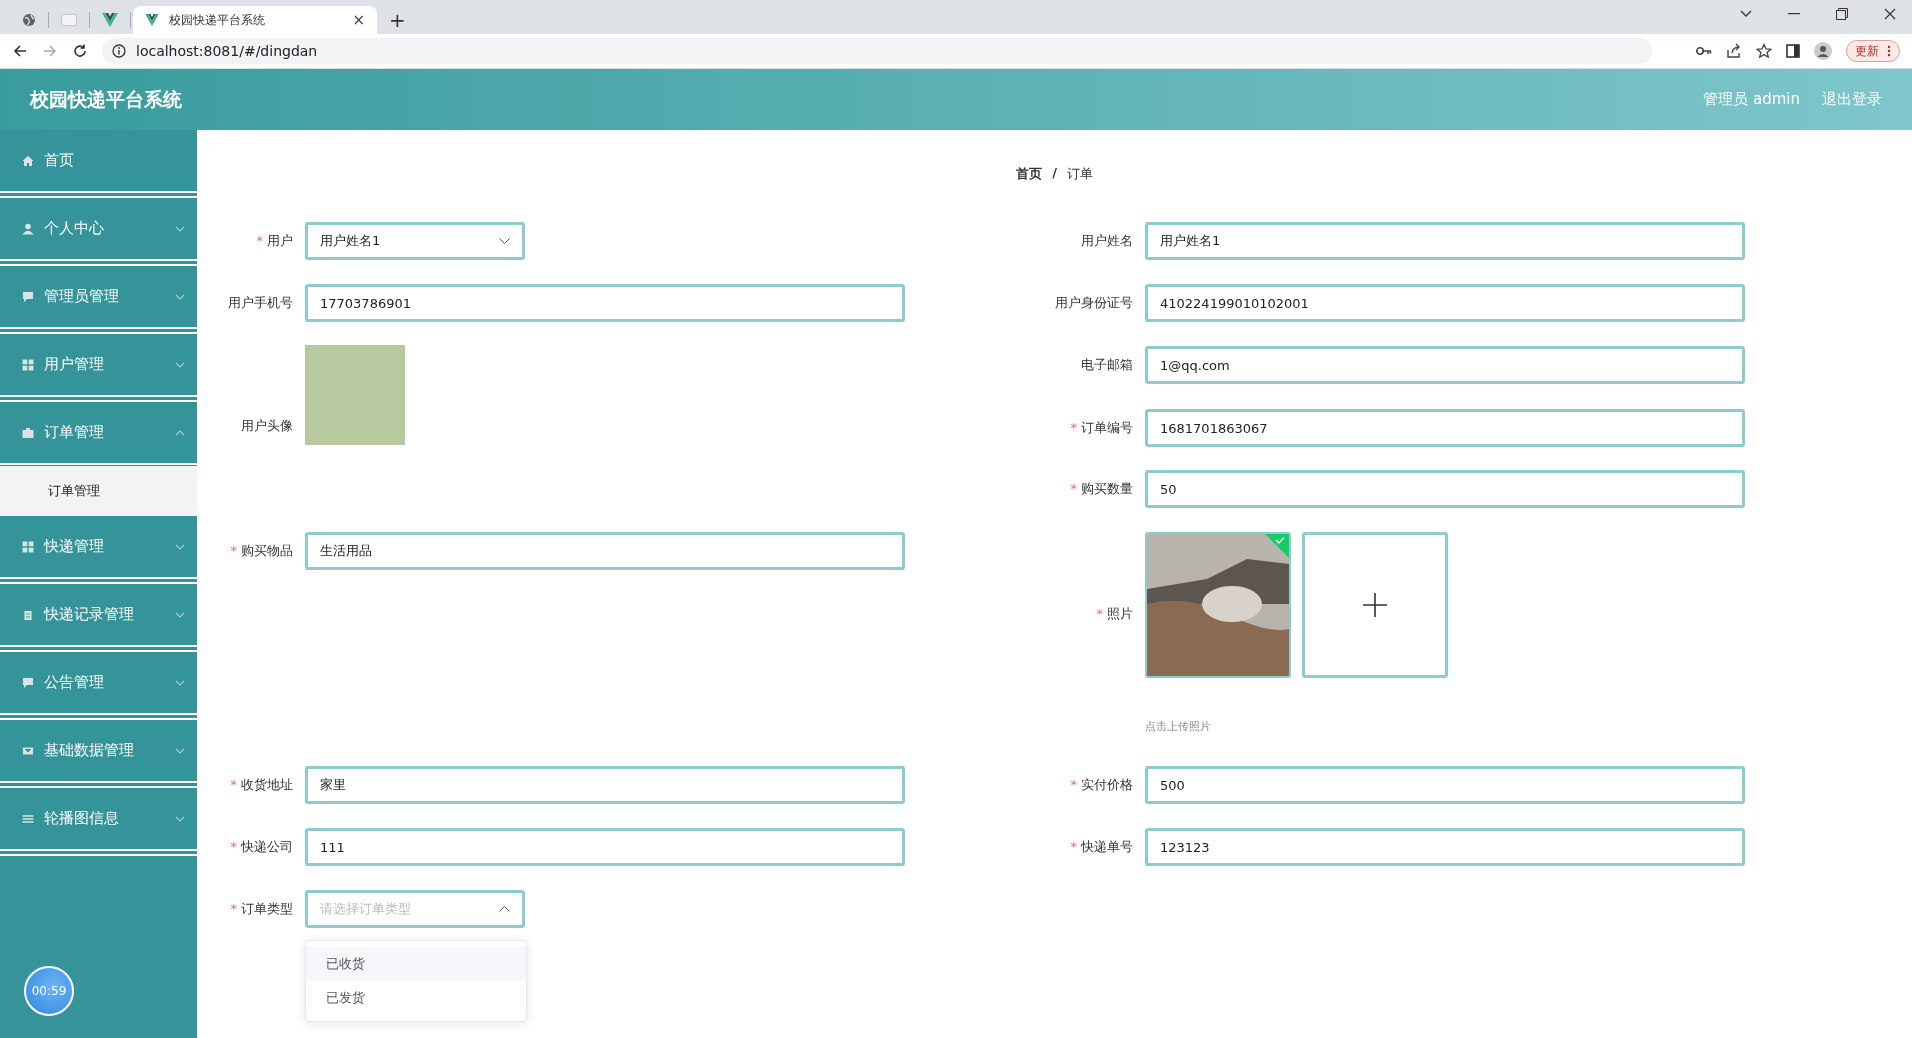 This screenshot has width=1912, height=1038. What do you see at coordinates (1445, 241) in the screenshot?
I see `text-field: 用户姓名1` at bounding box center [1445, 241].